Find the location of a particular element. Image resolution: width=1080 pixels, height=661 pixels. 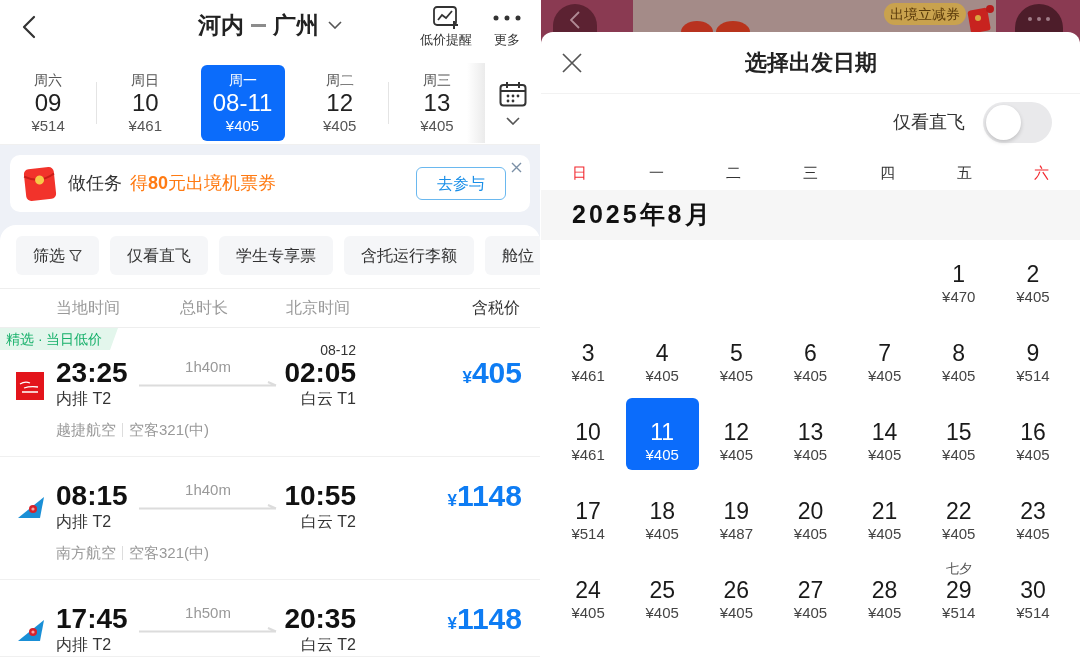

sheet-title: 选择出发日期 is located at coordinates (810, 63).